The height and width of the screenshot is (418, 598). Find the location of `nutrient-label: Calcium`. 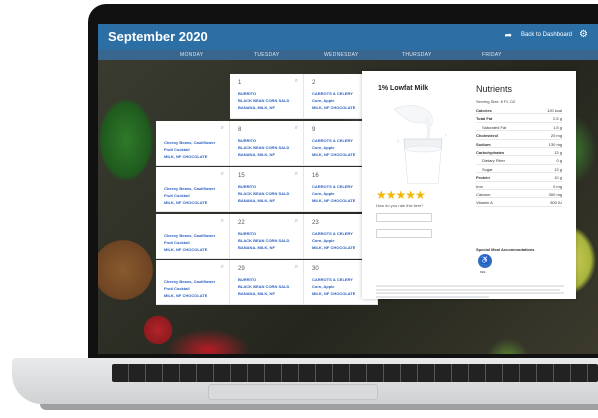

nutrient-label: Calcium is located at coordinates (483, 194).